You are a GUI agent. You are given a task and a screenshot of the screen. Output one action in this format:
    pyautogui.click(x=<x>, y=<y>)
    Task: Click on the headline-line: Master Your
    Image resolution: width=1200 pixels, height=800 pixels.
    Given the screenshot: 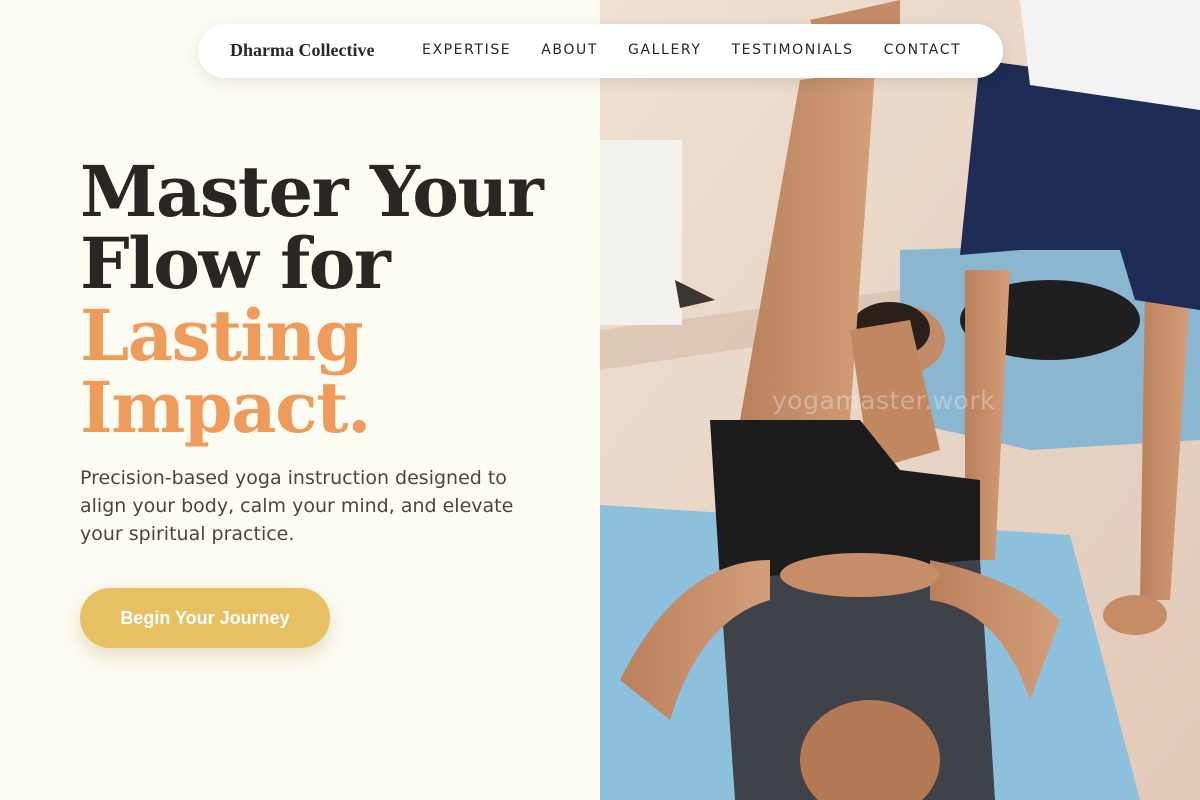 What is the action you would take?
    pyautogui.click(x=312, y=191)
    